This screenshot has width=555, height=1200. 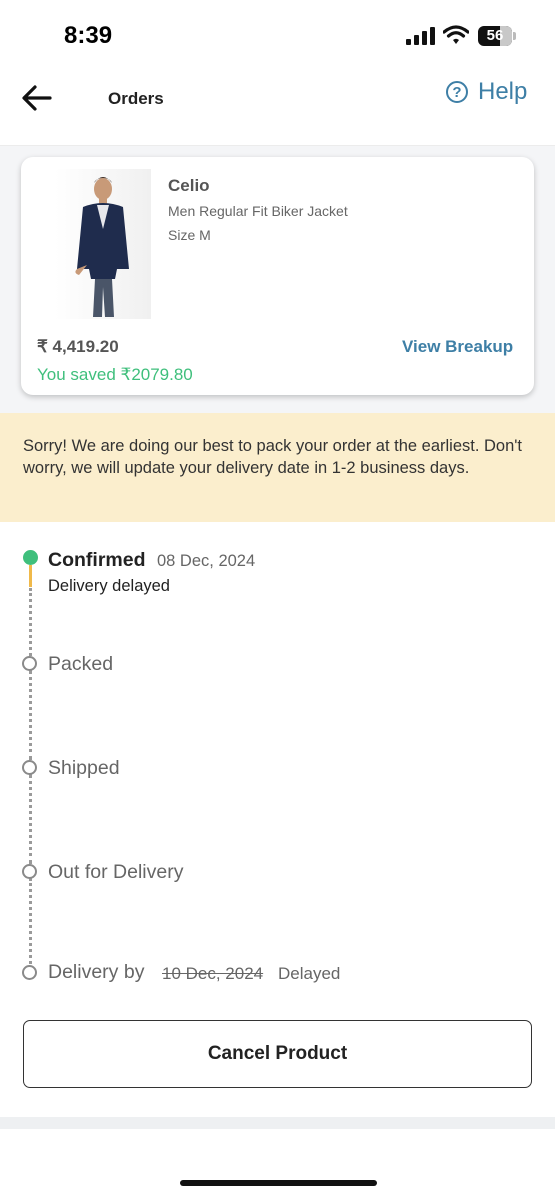 What do you see at coordinates (457, 347) in the screenshot?
I see `view-breakup-link: View Breakup` at bounding box center [457, 347].